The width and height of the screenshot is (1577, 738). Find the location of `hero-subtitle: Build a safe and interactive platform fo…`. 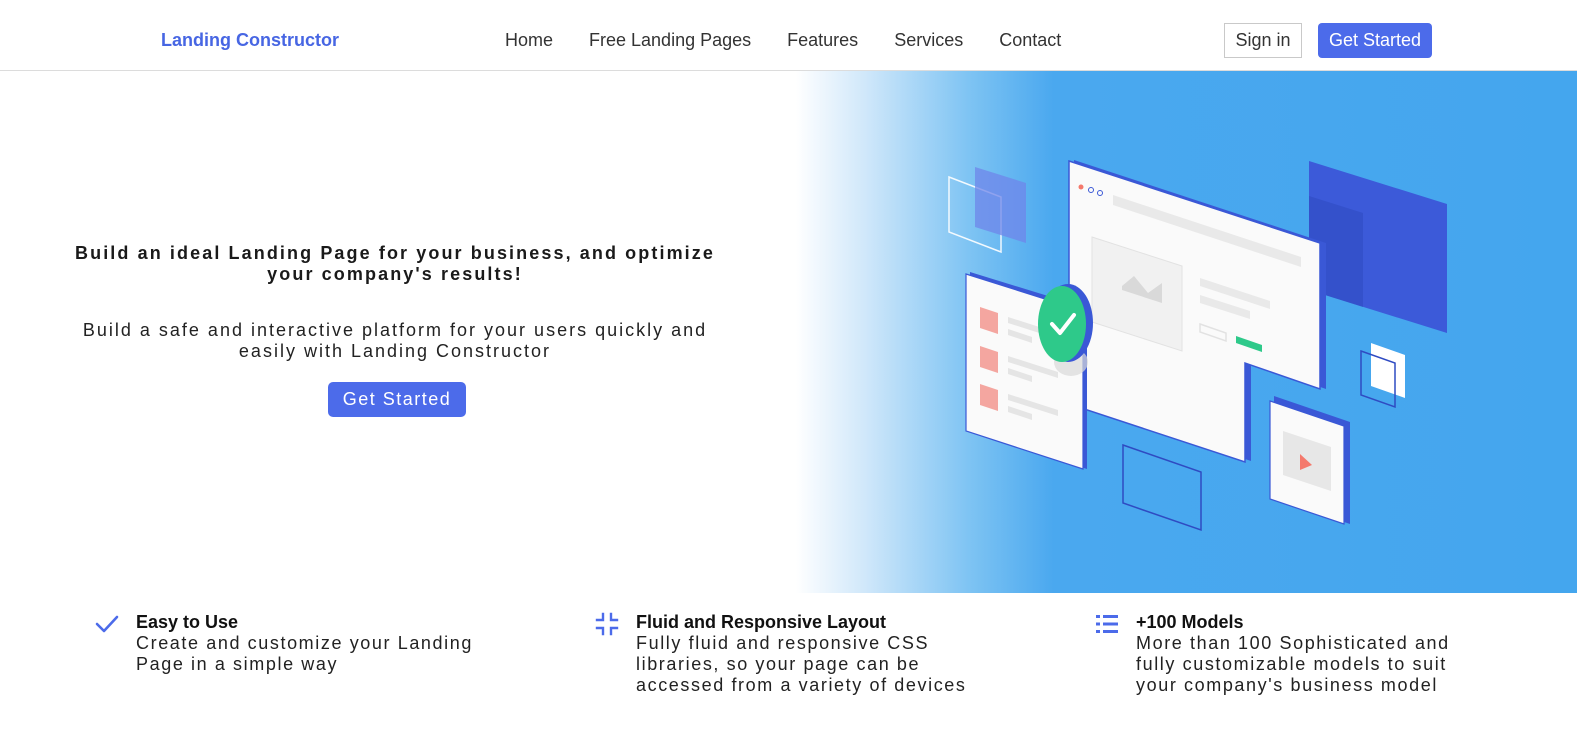

hero-subtitle: Build a safe and interactive platform fo… is located at coordinates (395, 340).